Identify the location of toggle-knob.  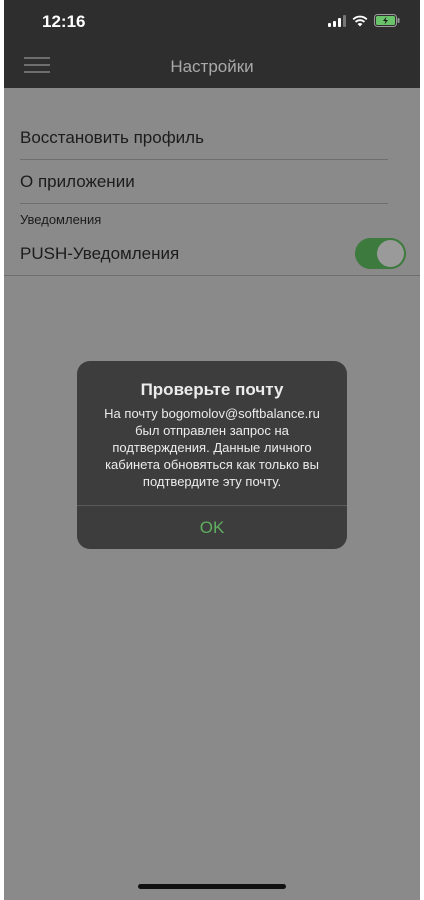
(390, 253).